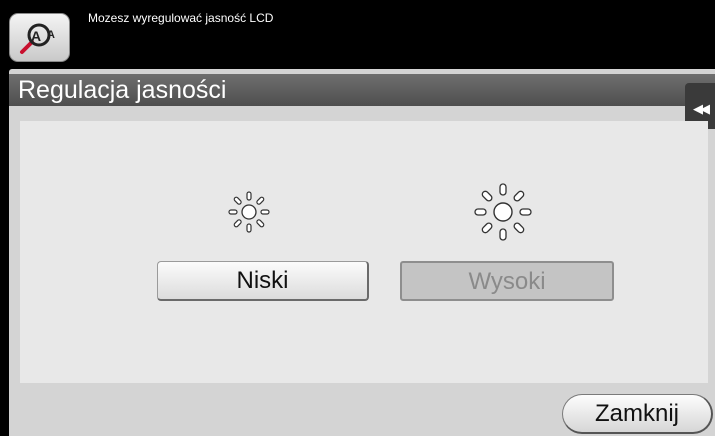 The image size is (715, 436). I want to click on zoom-display-button: A A, so click(39, 37).